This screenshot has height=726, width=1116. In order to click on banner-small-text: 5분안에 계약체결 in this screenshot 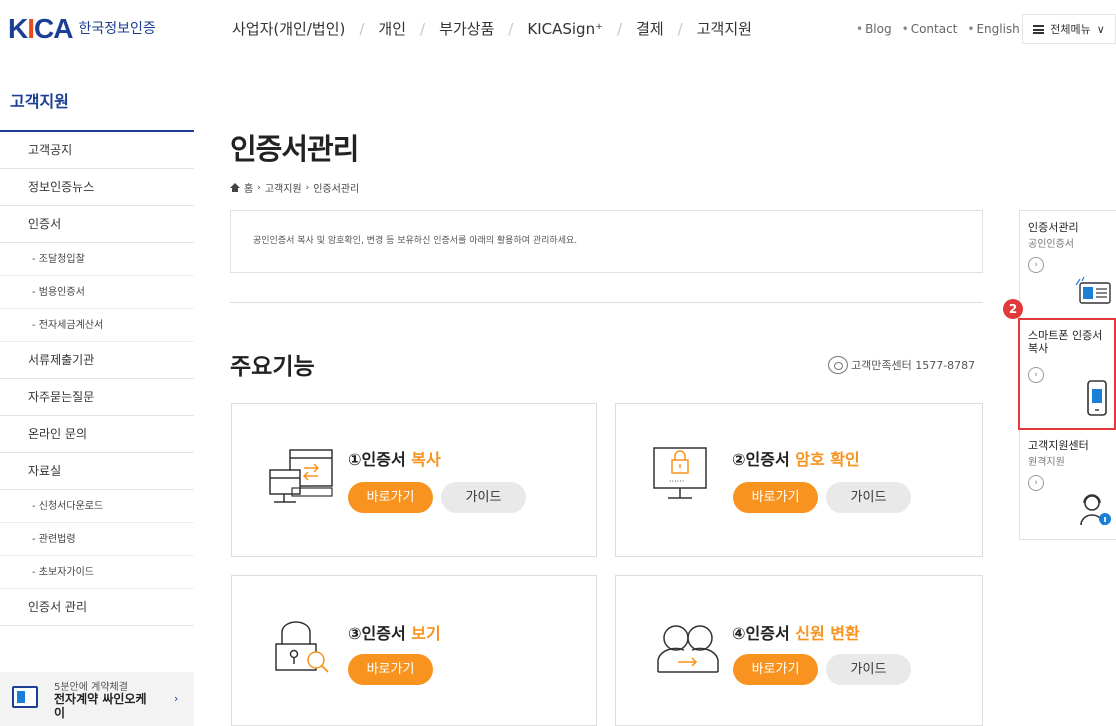, I will do `click(91, 687)`.